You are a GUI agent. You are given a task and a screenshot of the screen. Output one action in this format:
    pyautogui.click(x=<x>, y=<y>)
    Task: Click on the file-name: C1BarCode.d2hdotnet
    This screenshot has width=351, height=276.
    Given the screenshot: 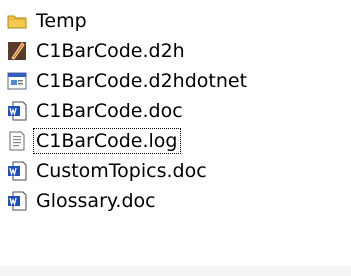 What is the action you would take?
    pyautogui.click(x=142, y=81)
    